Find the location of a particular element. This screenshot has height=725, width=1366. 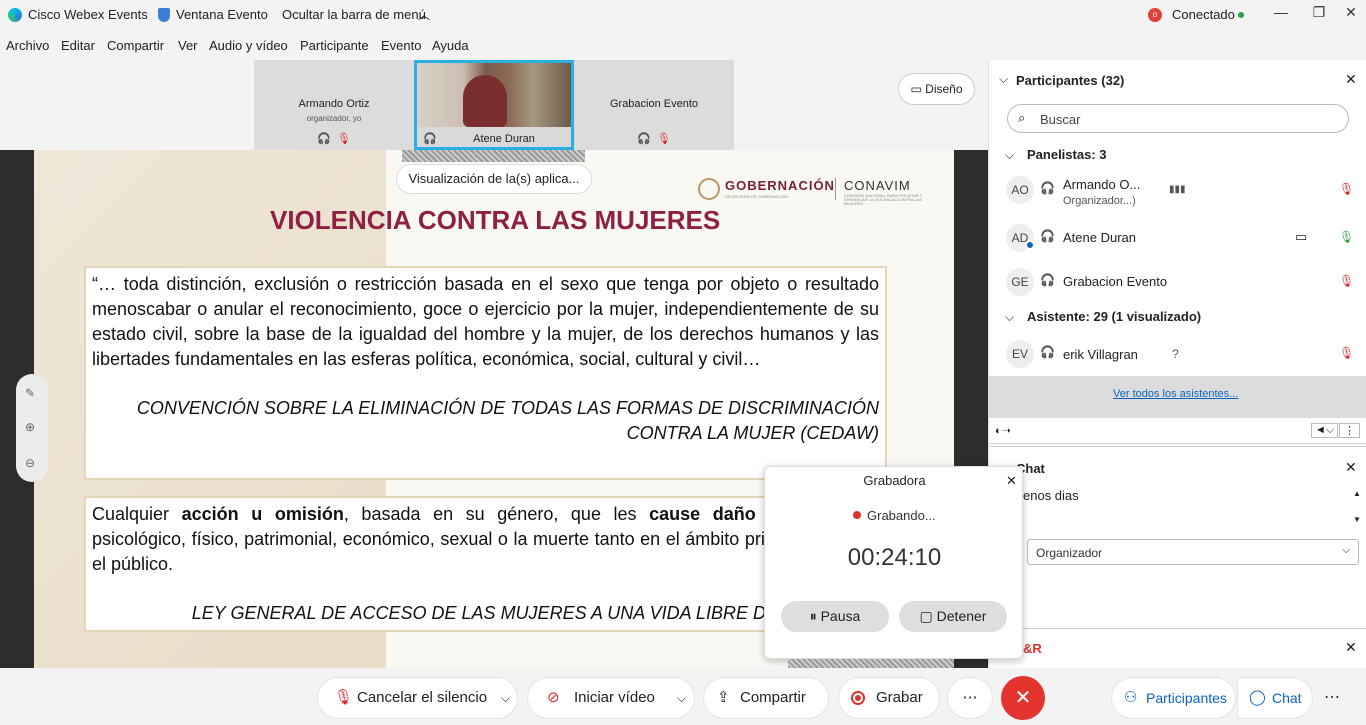

recorder-title: Grabadora is located at coordinates (894, 480).